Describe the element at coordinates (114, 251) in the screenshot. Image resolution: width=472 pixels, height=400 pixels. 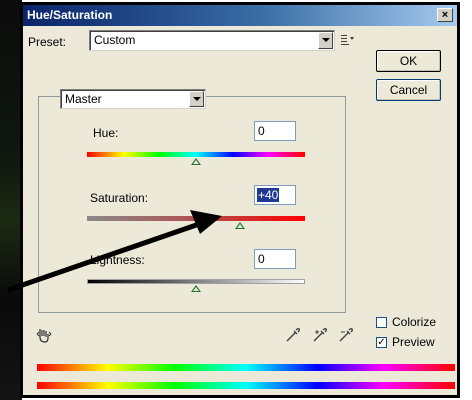
I see `annotation-arrow` at that location.